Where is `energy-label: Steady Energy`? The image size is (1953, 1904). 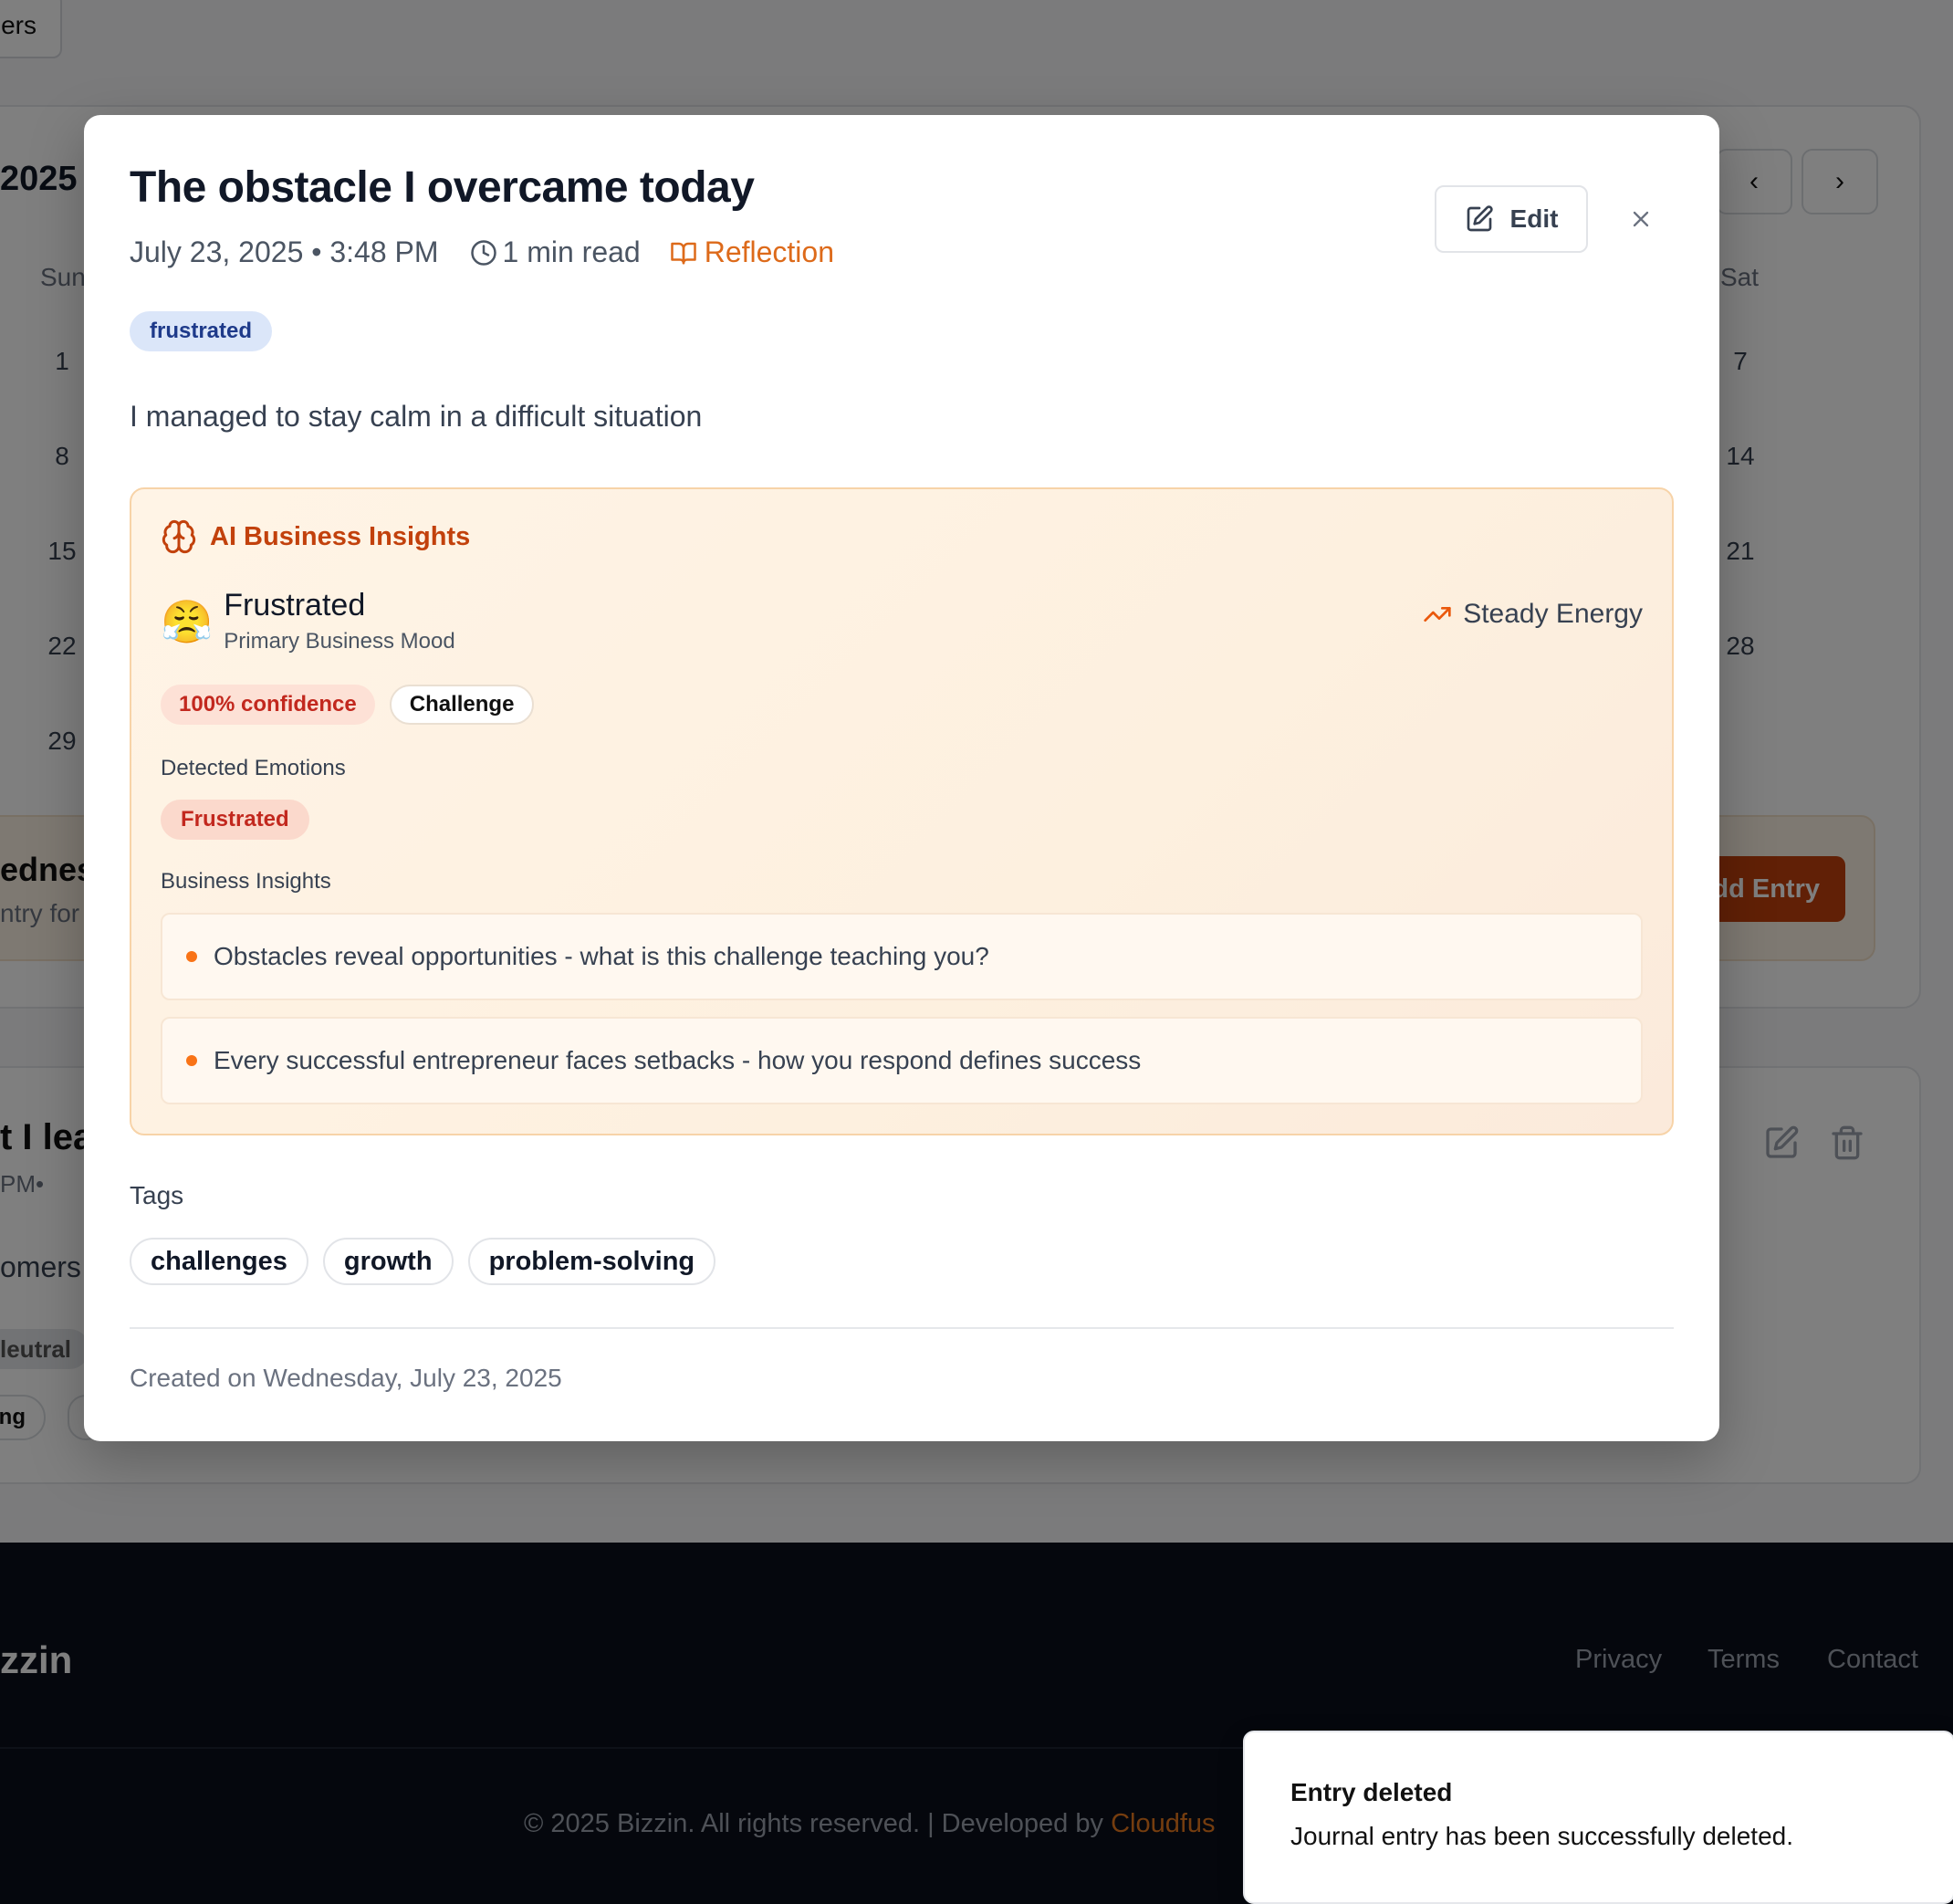
energy-label: Steady Energy is located at coordinates (1553, 614).